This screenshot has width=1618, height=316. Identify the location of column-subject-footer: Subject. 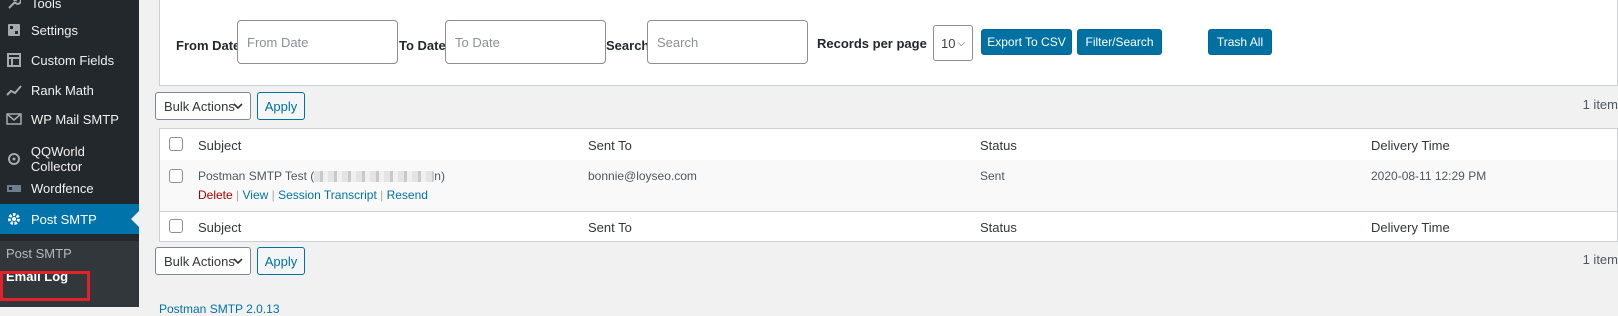
(219, 227).